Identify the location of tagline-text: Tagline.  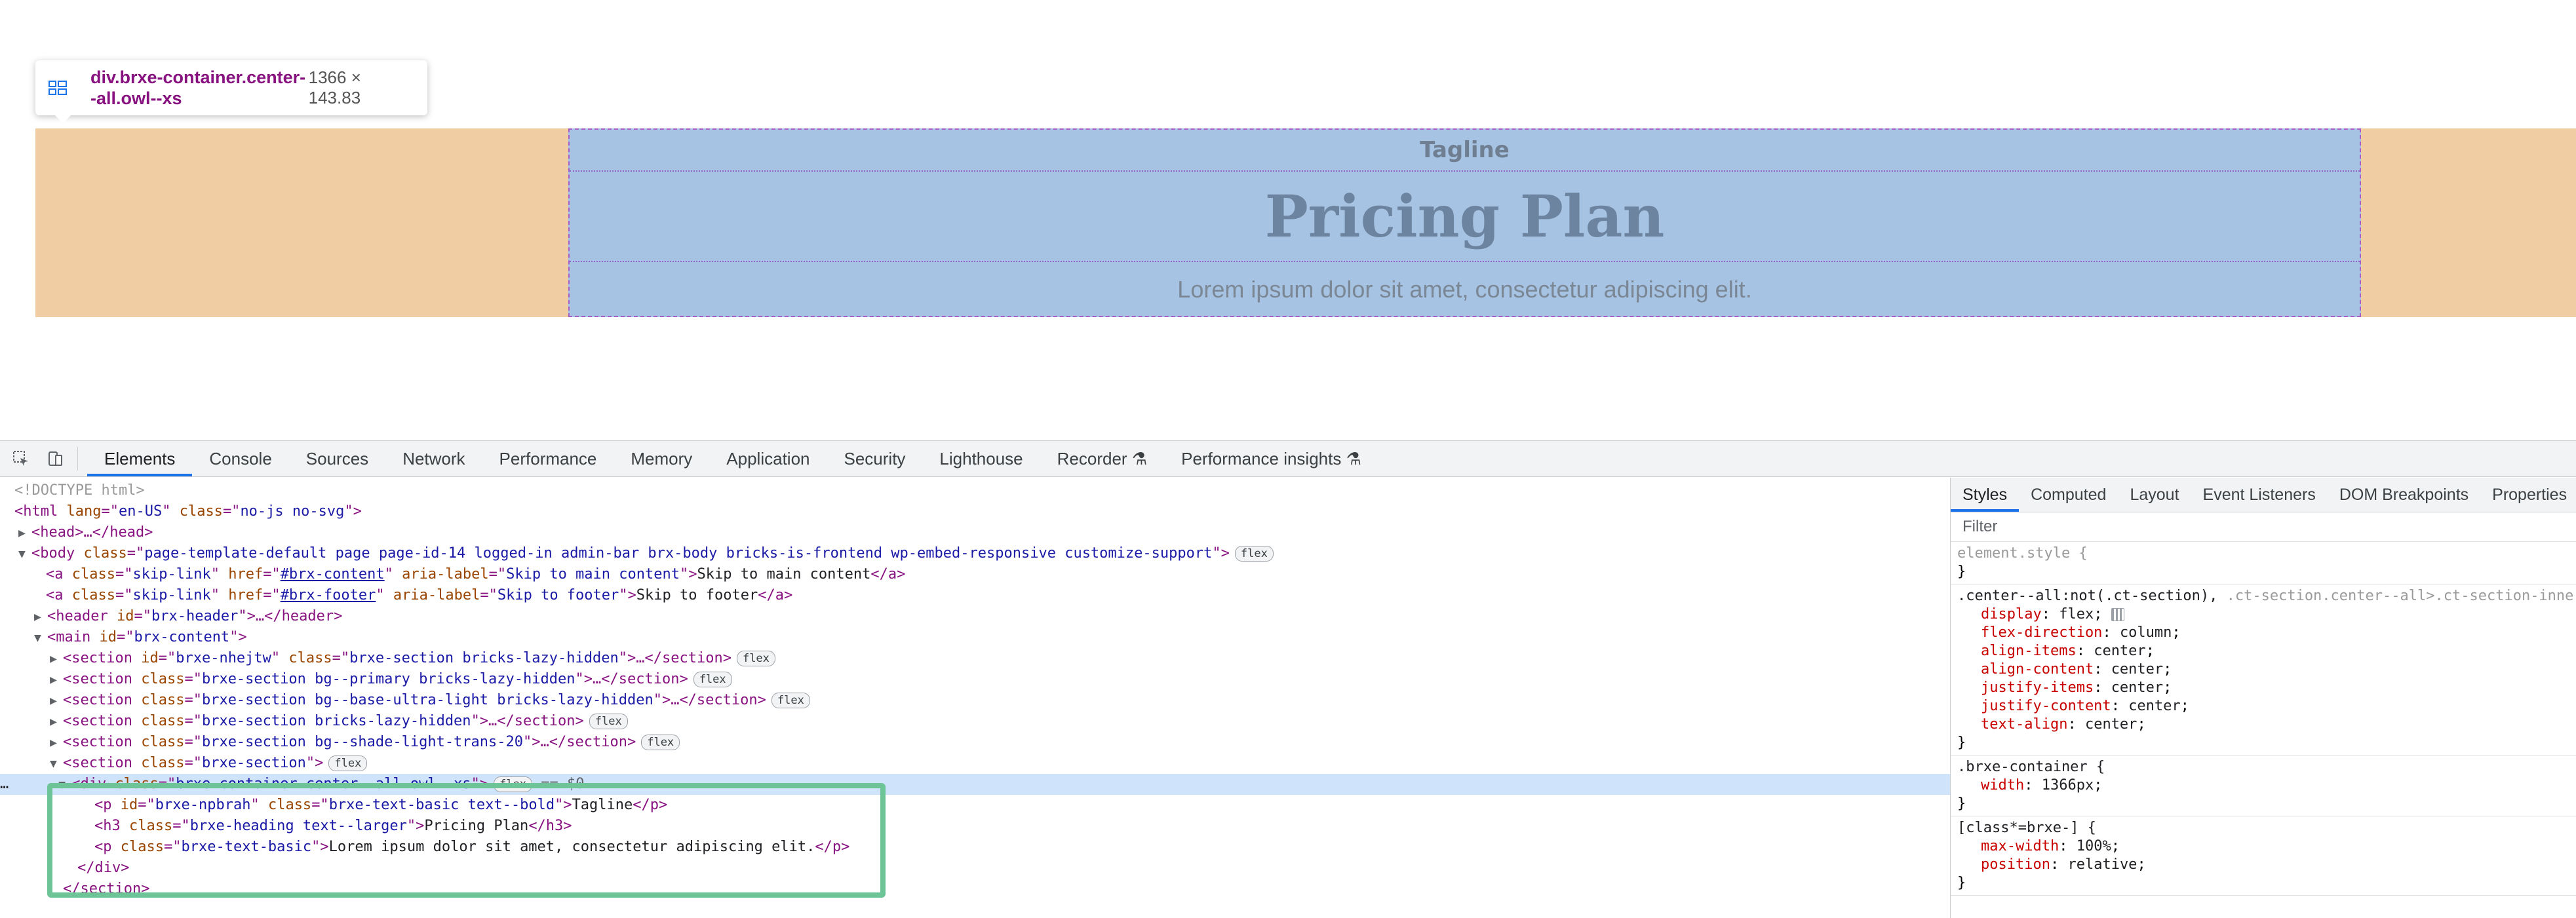
(1465, 150).